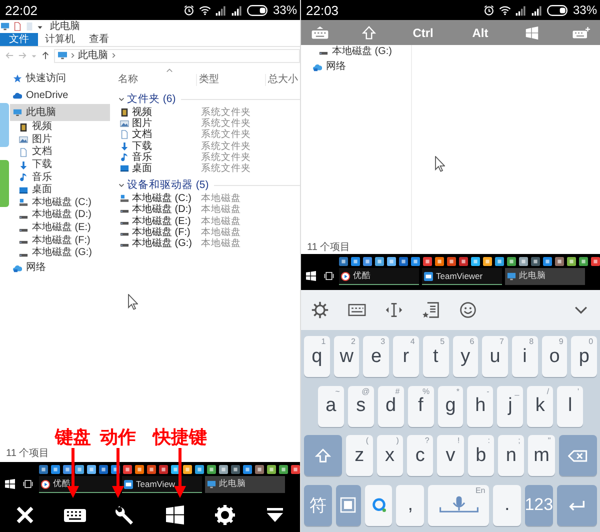 Image resolution: width=600 pixels, height=532 pixels. Describe the element at coordinates (462, 276) in the screenshot. I see `taskbar-task: TeamViewer` at that location.